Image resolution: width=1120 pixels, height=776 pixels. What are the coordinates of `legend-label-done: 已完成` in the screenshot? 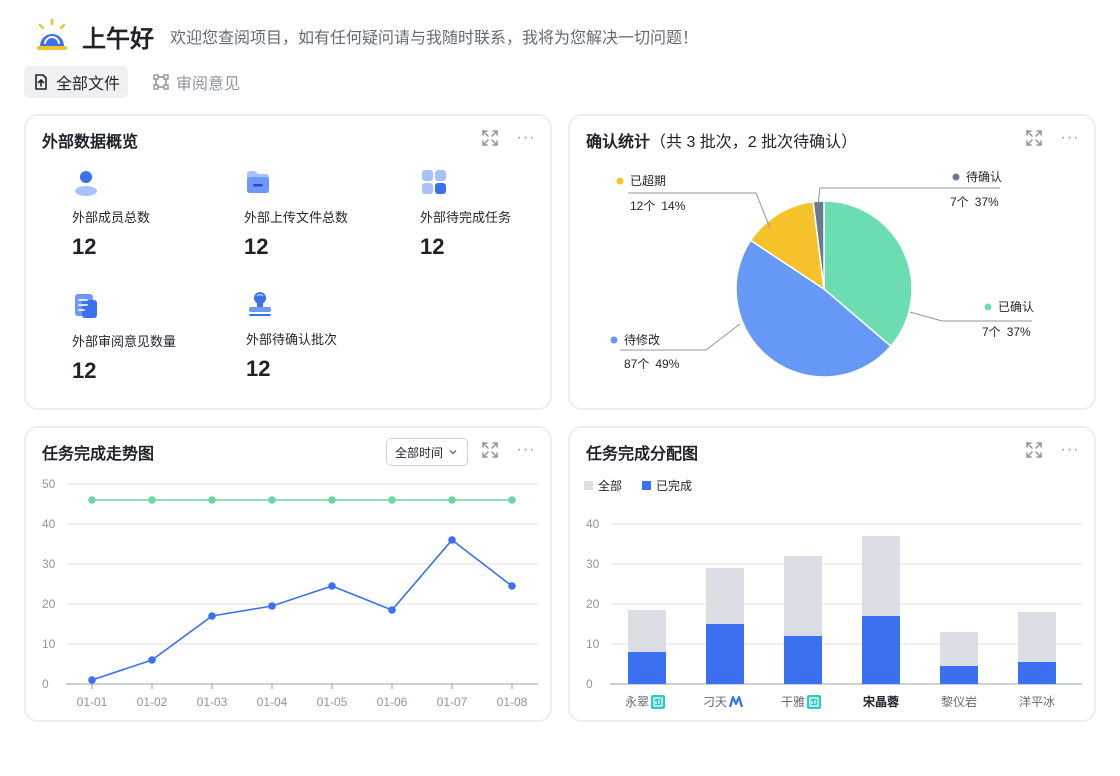 It's located at (674, 485).